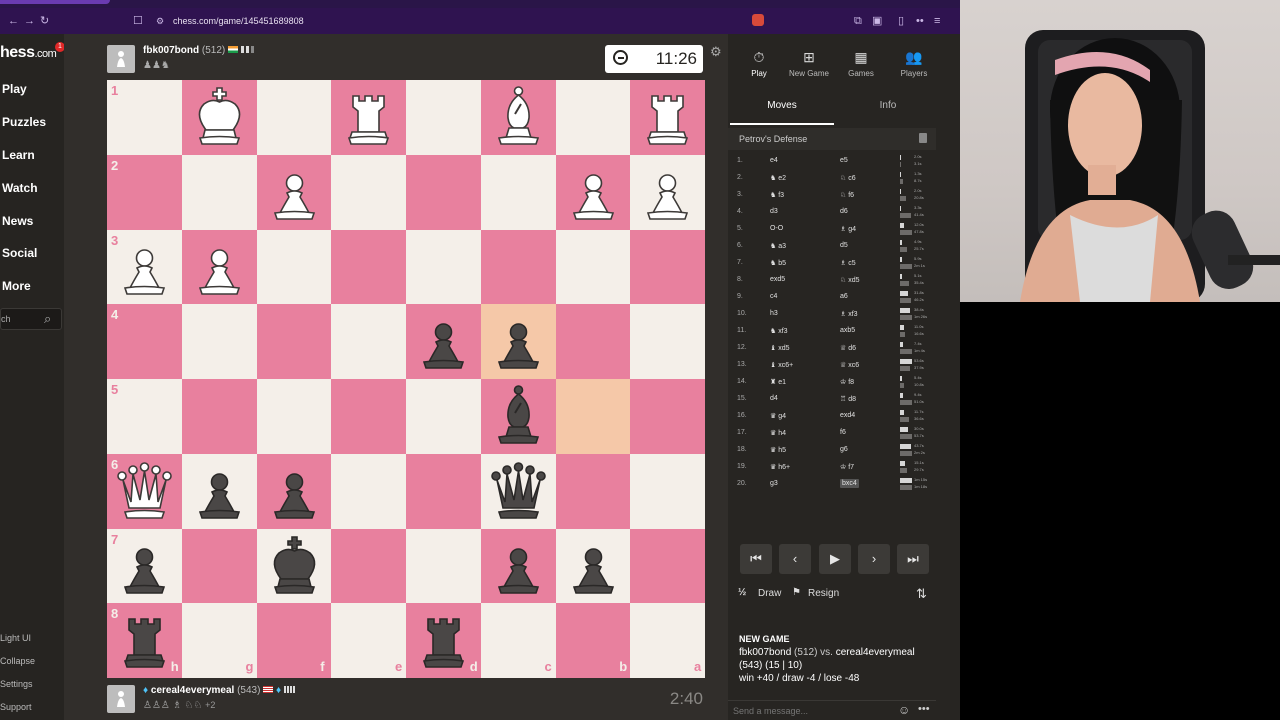 The image size is (1280, 720). What do you see at coordinates (778, 263) in the screenshot?
I see `white-move: ♞ b5` at bounding box center [778, 263].